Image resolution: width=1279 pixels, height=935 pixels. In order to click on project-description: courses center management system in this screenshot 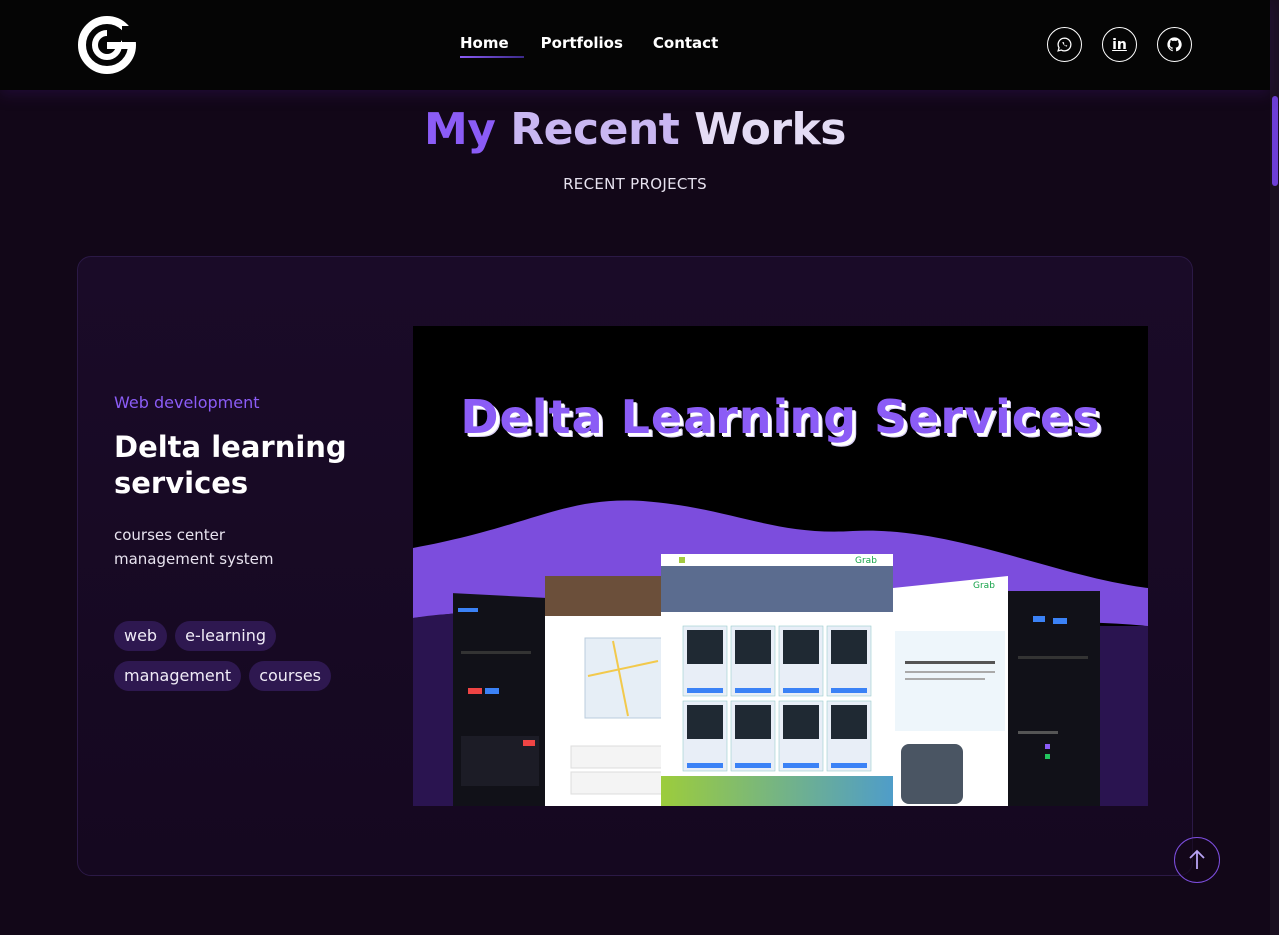, I will do `click(194, 547)`.